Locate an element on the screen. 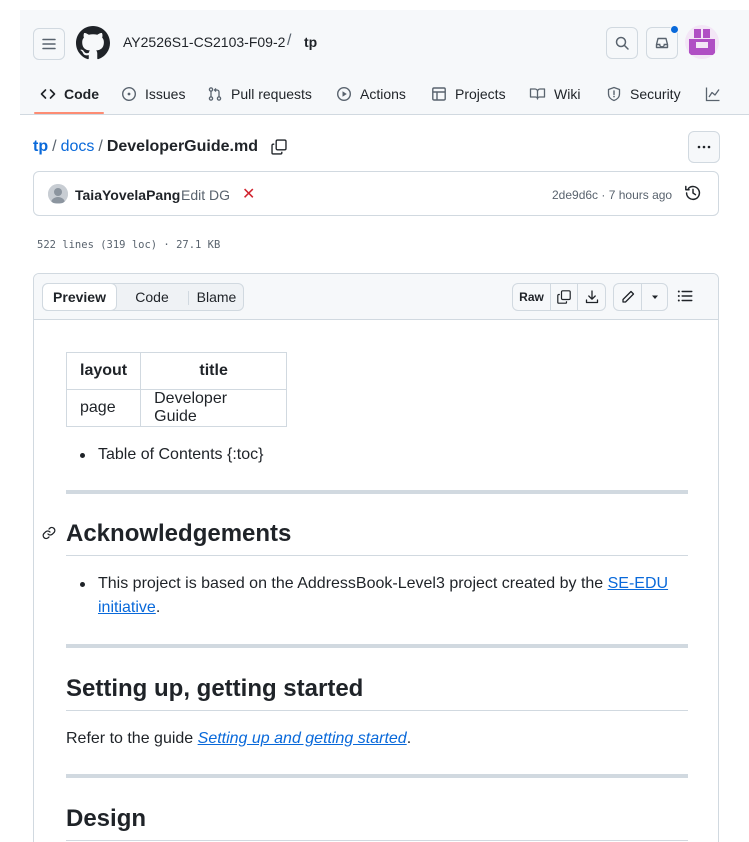  notification-dot is located at coordinates (674, 29).